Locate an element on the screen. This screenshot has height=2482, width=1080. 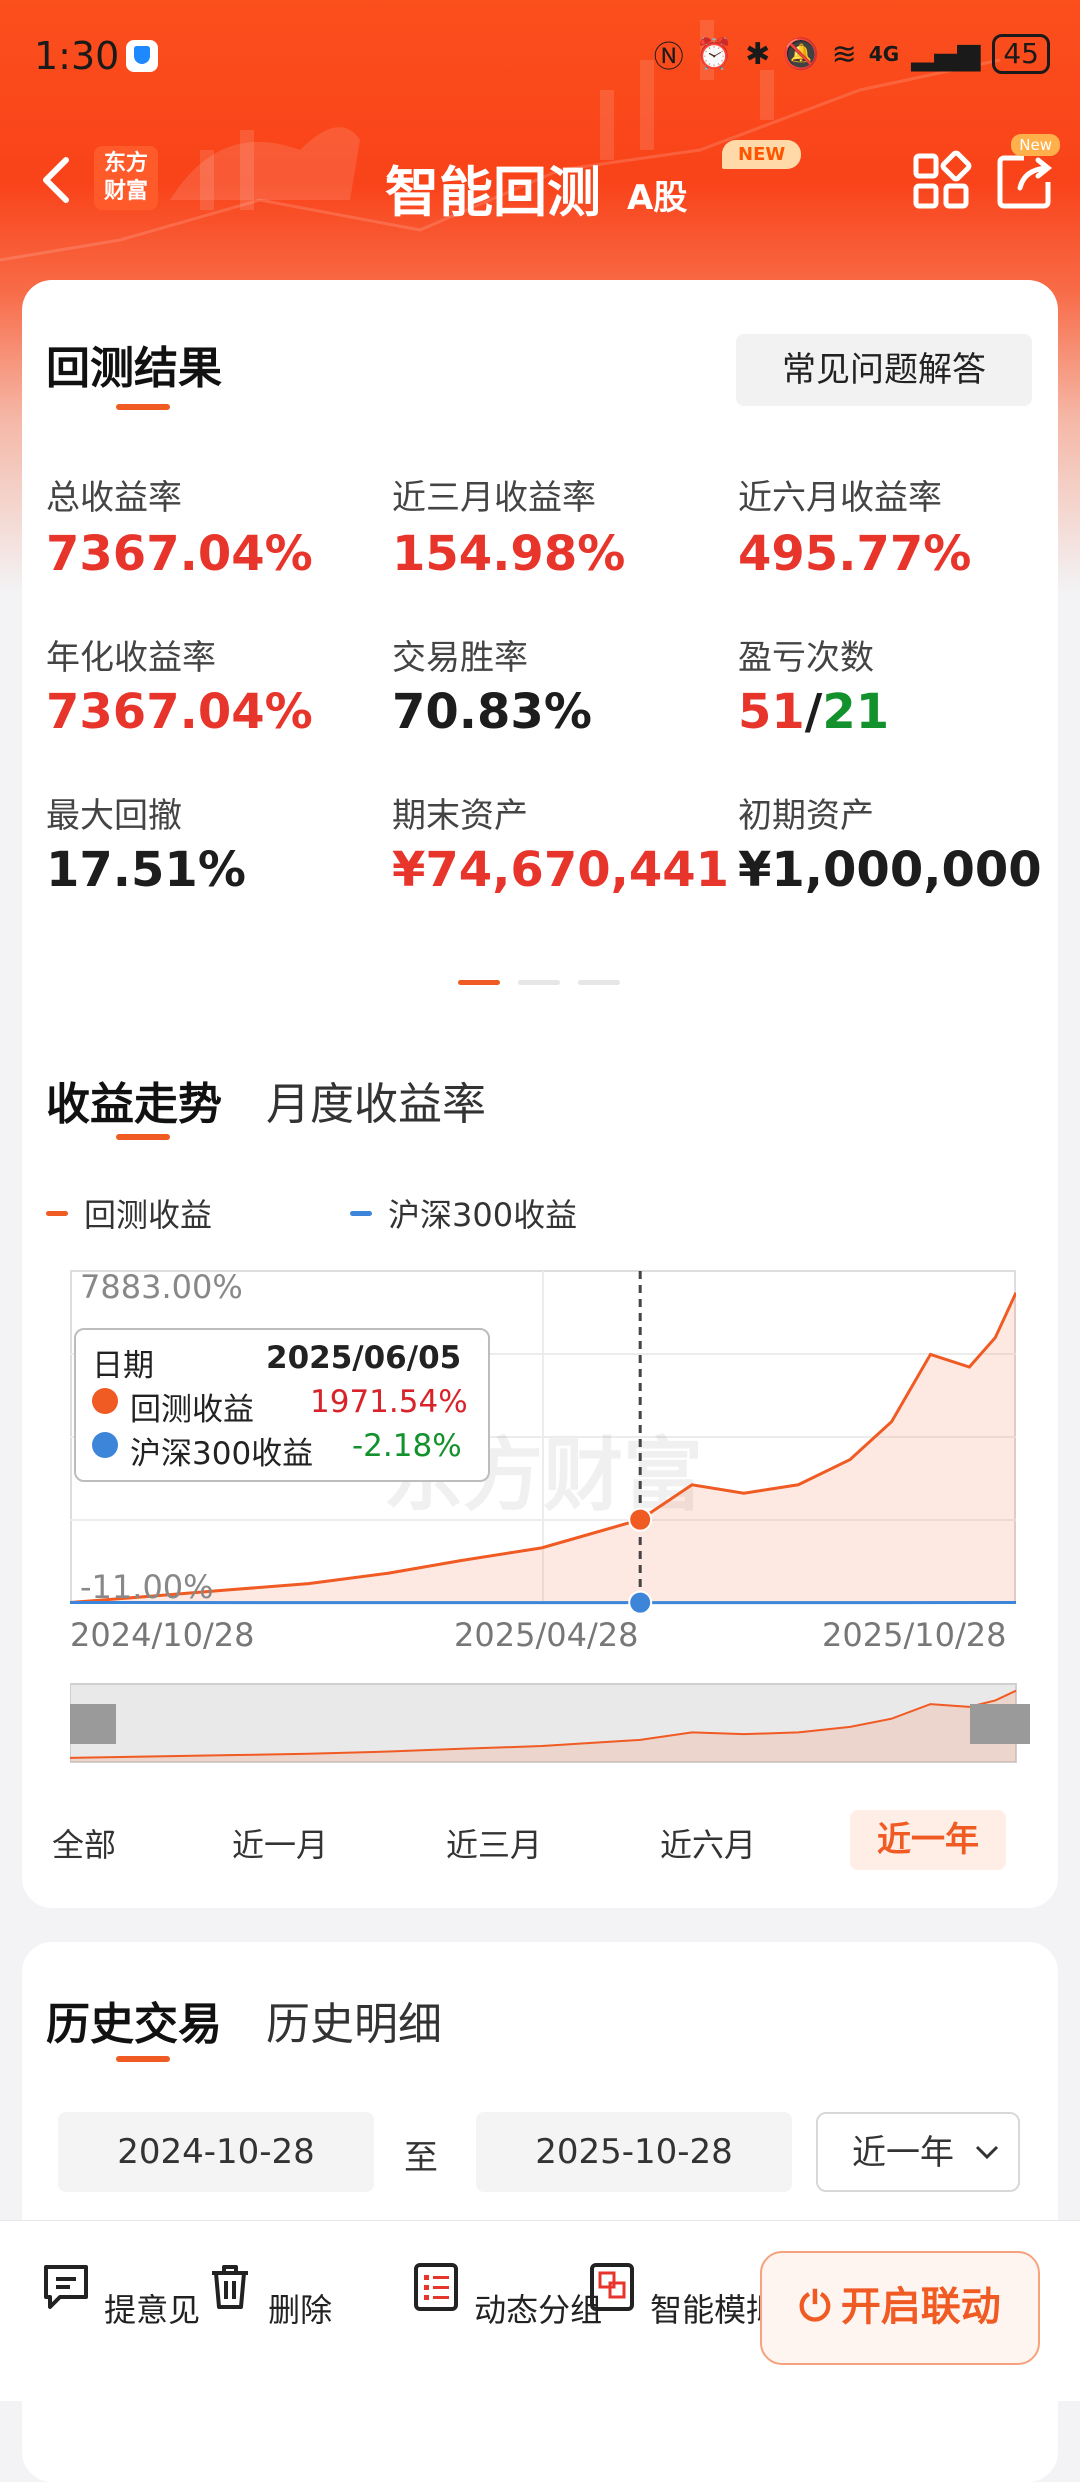
tooltip-index-label: 沪深300收益 is located at coordinates (221, 1450).